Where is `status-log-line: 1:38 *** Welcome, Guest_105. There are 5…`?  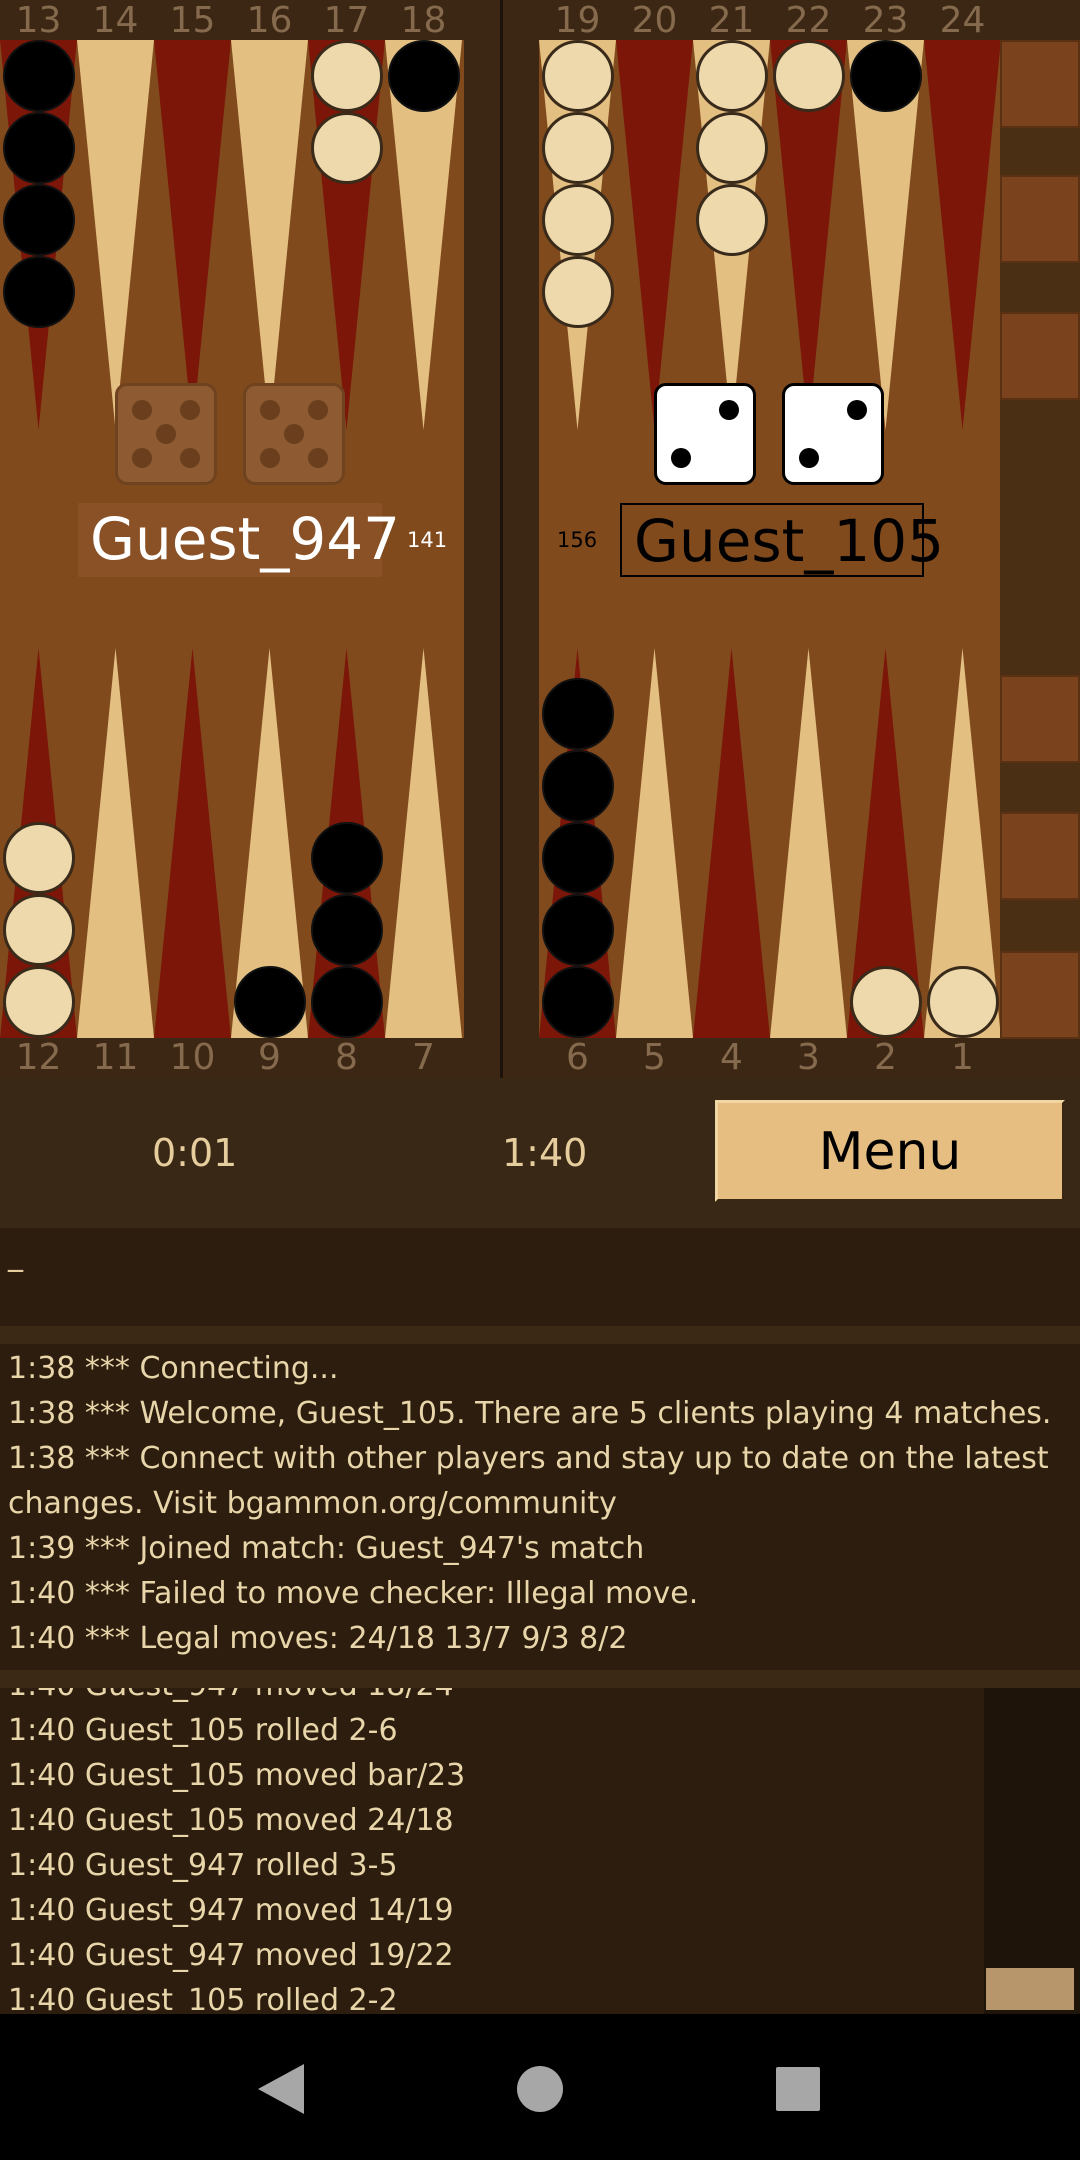
status-log-line: 1:38 *** Welcome, Guest_105. There are 5… is located at coordinates (530, 1413).